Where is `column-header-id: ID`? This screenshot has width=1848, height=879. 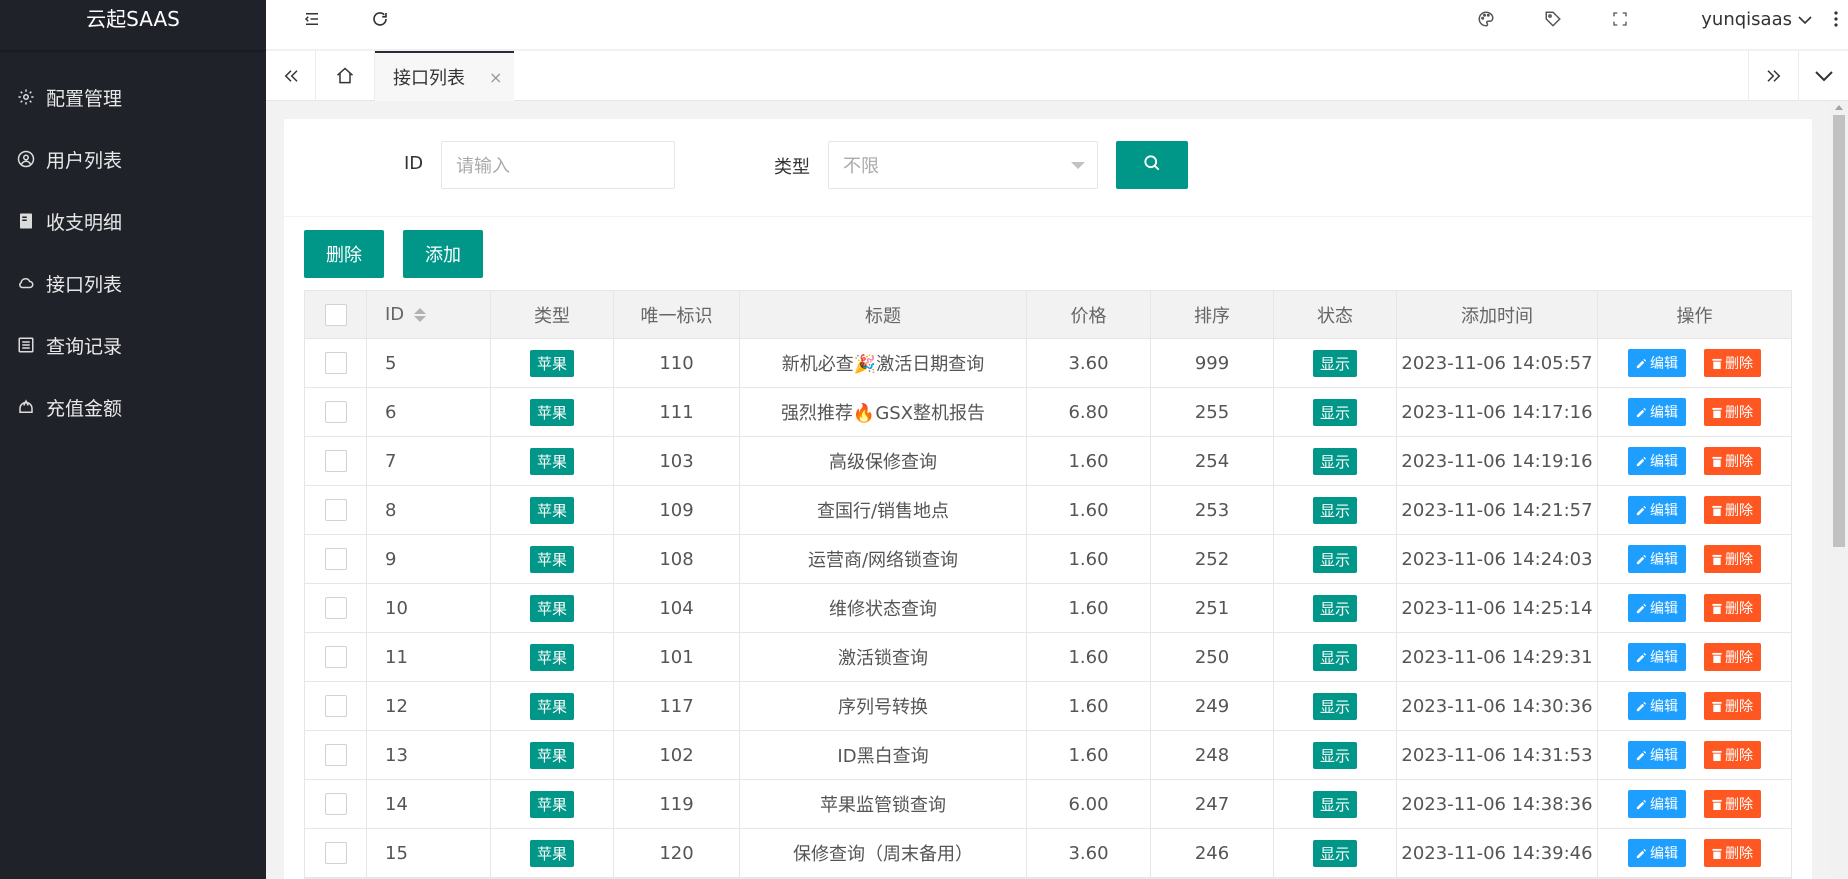
column-header-id: ID is located at coordinates (429, 314).